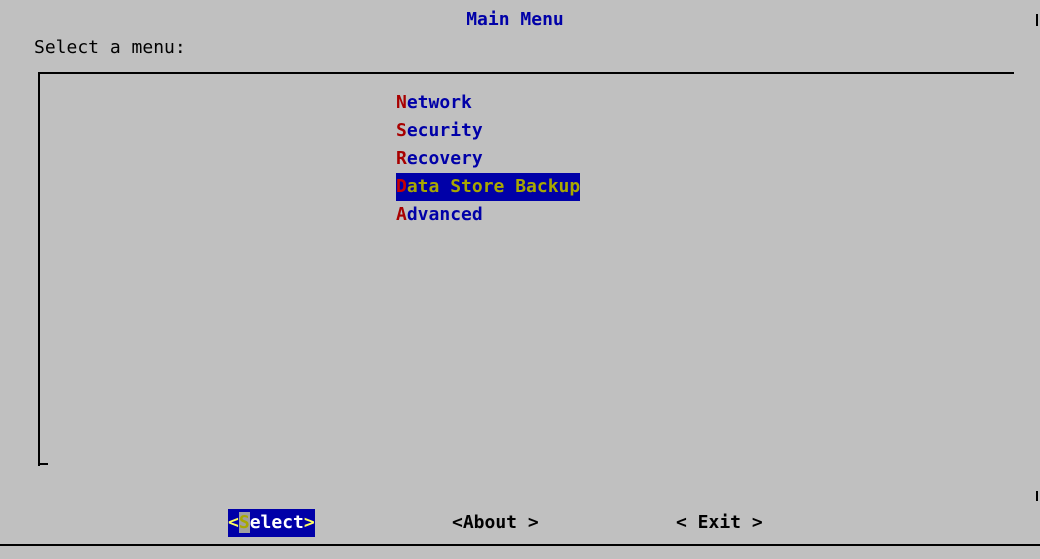 The width and height of the screenshot is (1040, 559). I want to click on exit-button: < Exit >, so click(719, 523).